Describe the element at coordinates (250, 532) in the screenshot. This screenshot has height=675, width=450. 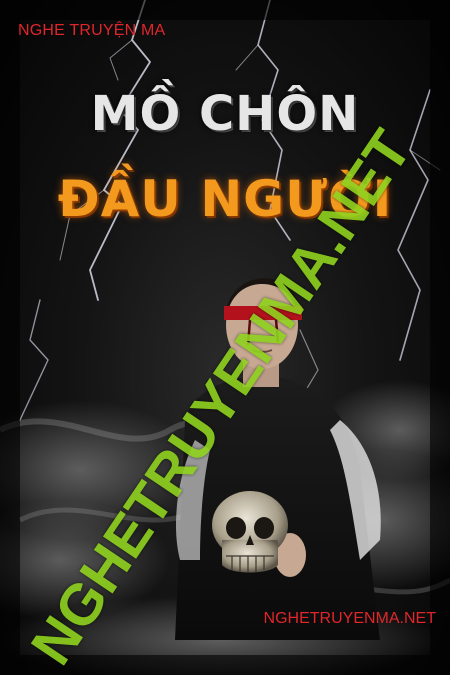
I see `skull` at that location.